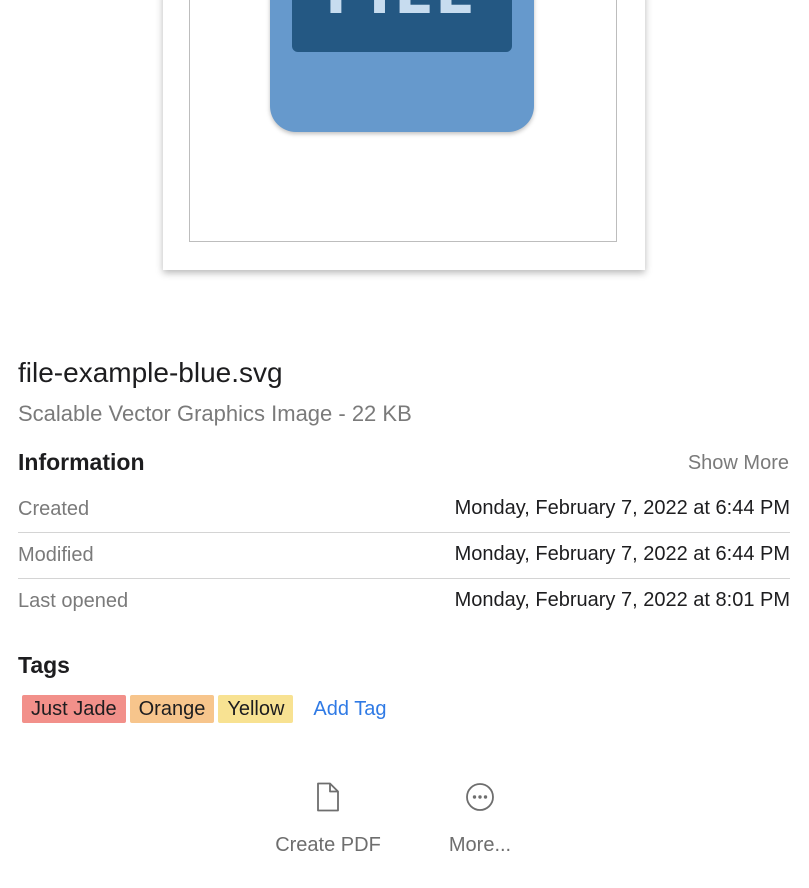 The image size is (809, 888). What do you see at coordinates (74, 709) in the screenshot?
I see `tag-just-jade: Just Jade` at bounding box center [74, 709].